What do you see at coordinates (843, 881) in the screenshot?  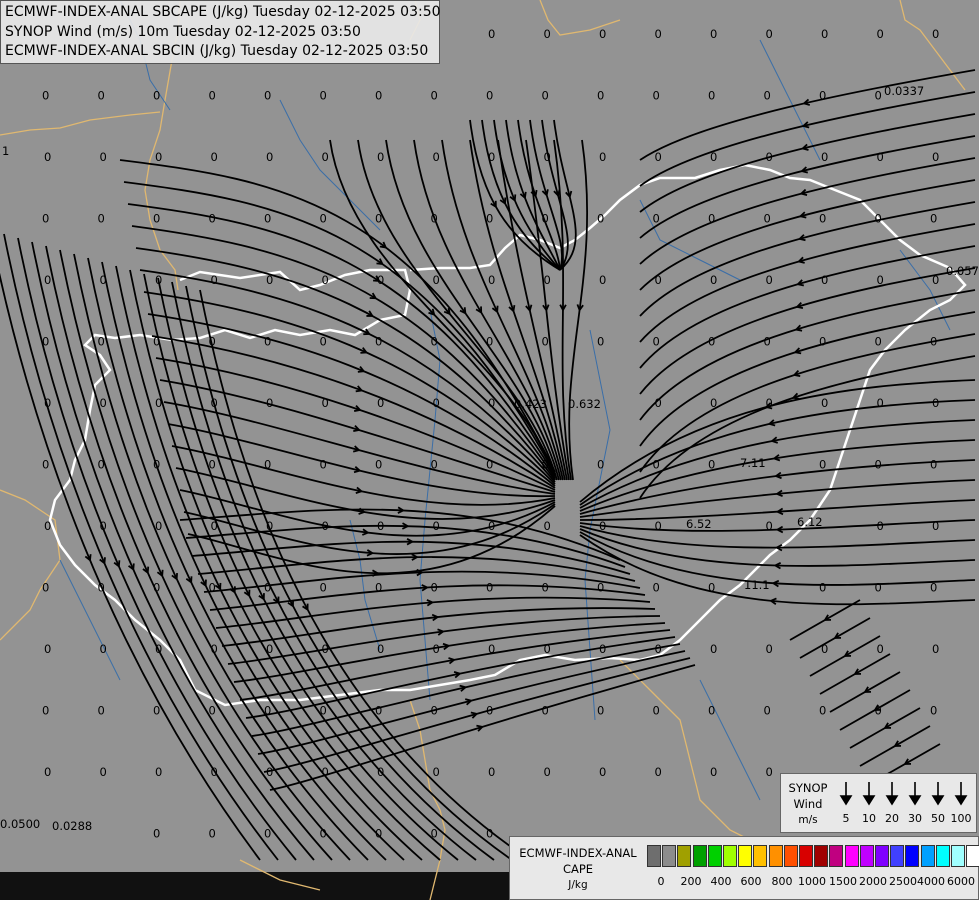 I see `cape-tick-label: 1500` at bounding box center [843, 881].